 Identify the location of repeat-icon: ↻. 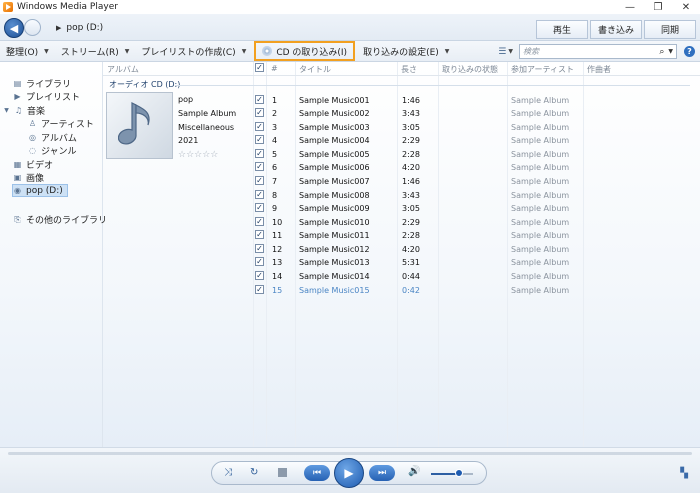
(254, 472).